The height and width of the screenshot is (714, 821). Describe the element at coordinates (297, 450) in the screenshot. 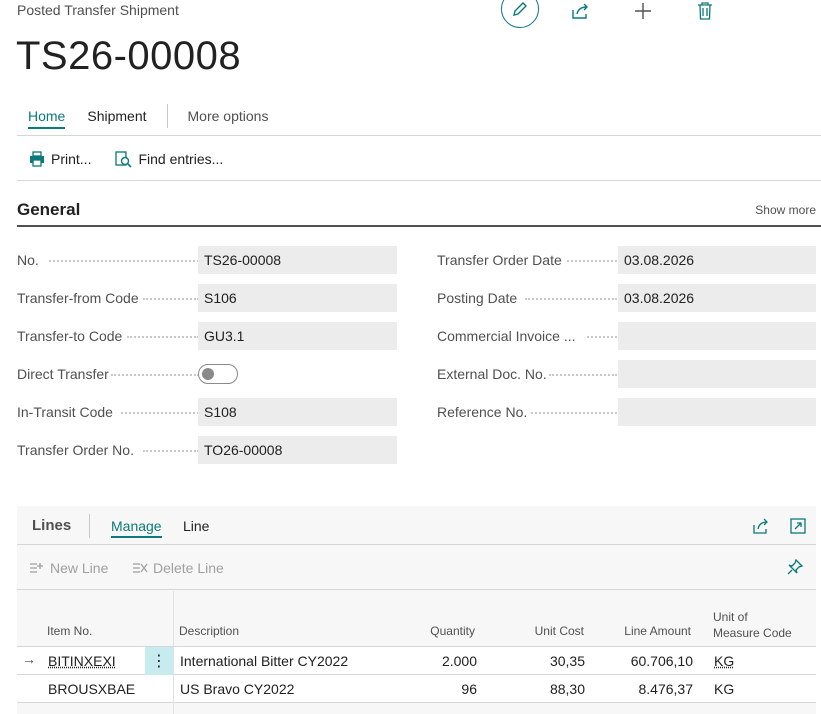

I see `transfer-order-no-value: TO26-00008` at that location.